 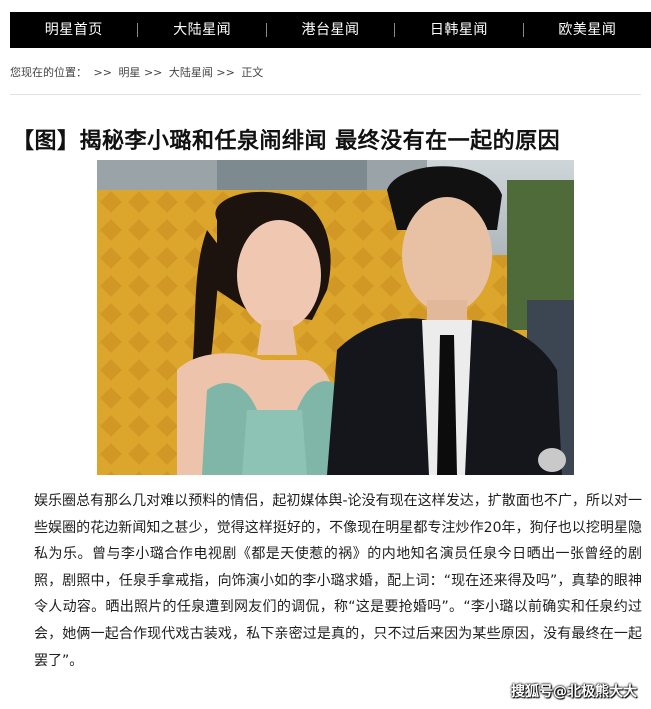 What do you see at coordinates (252, 72) in the screenshot?
I see `breadcrumb-current: 正文` at bounding box center [252, 72].